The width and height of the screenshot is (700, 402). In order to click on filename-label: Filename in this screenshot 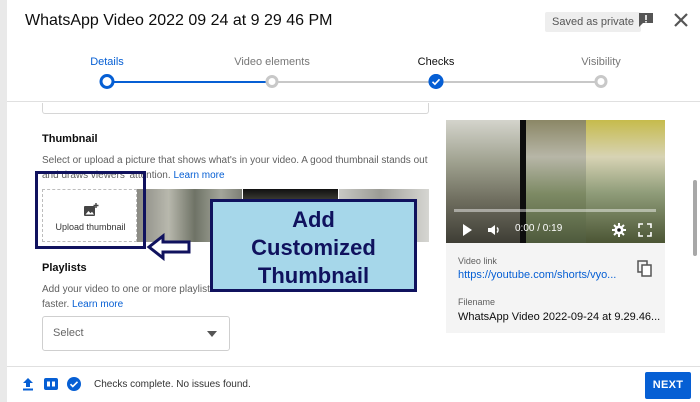, I will do `click(477, 302)`.